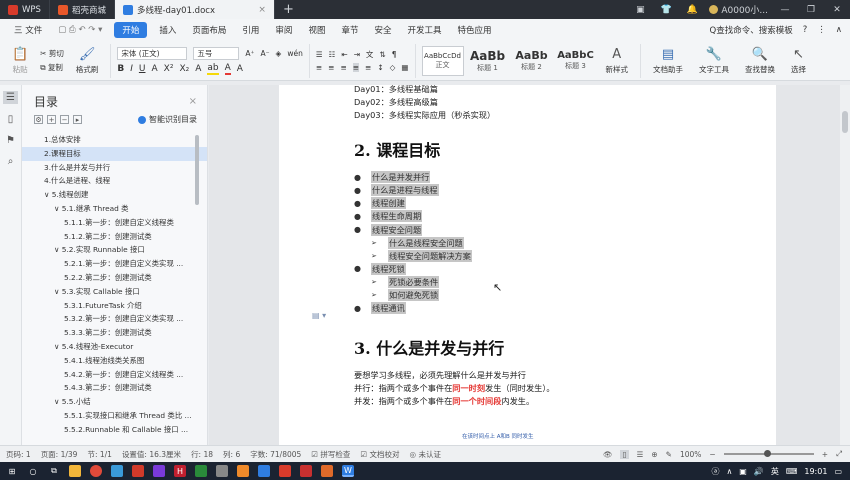  I want to click on char-border-icon: A, so click(240, 69).